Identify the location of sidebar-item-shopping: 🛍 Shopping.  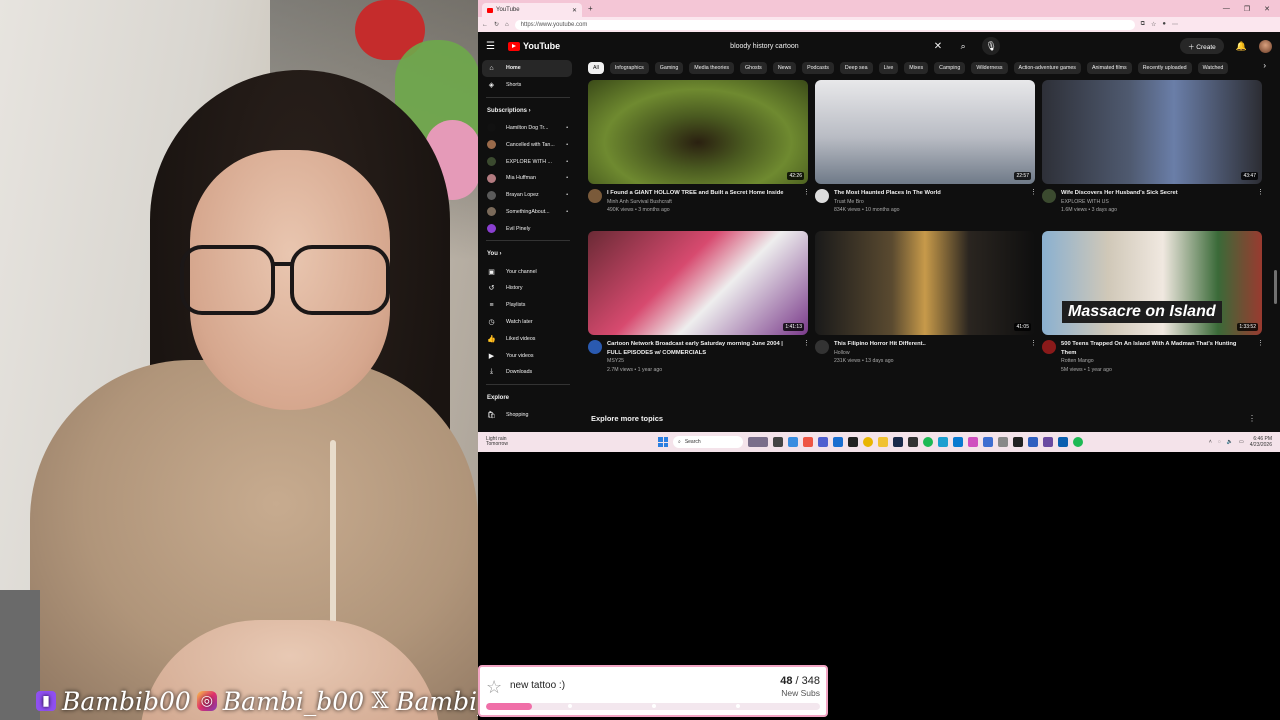
(528, 415).